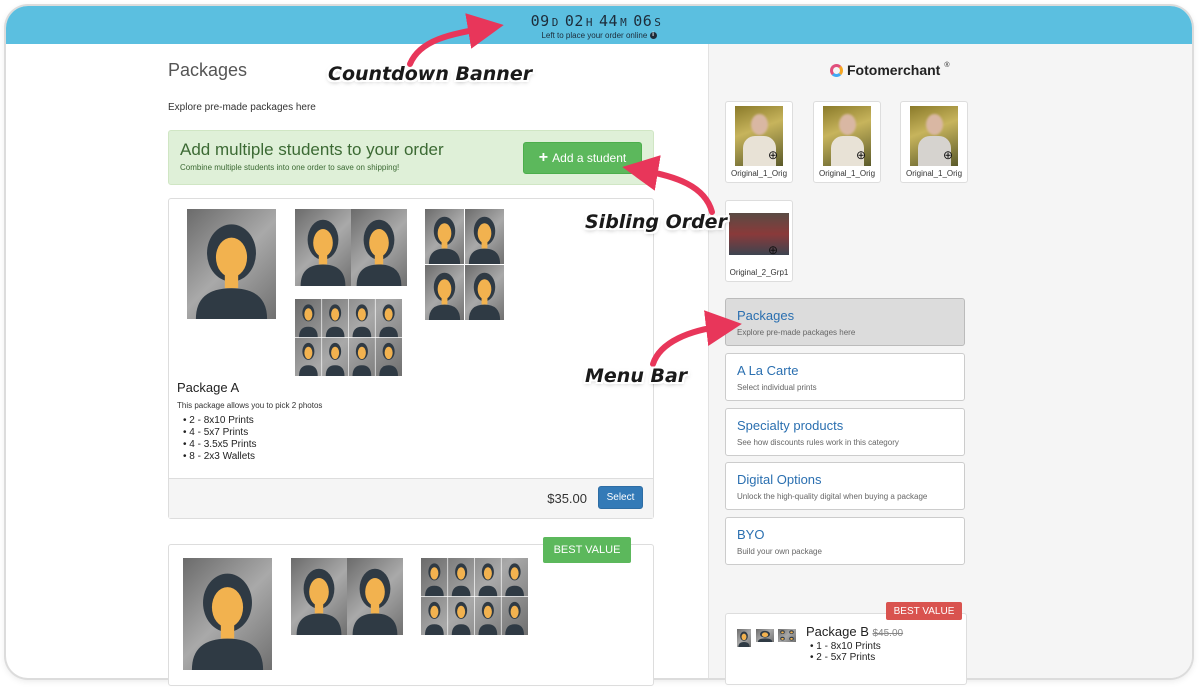 The image size is (1200, 697). I want to click on add-student-button: + Add a student, so click(582, 158).